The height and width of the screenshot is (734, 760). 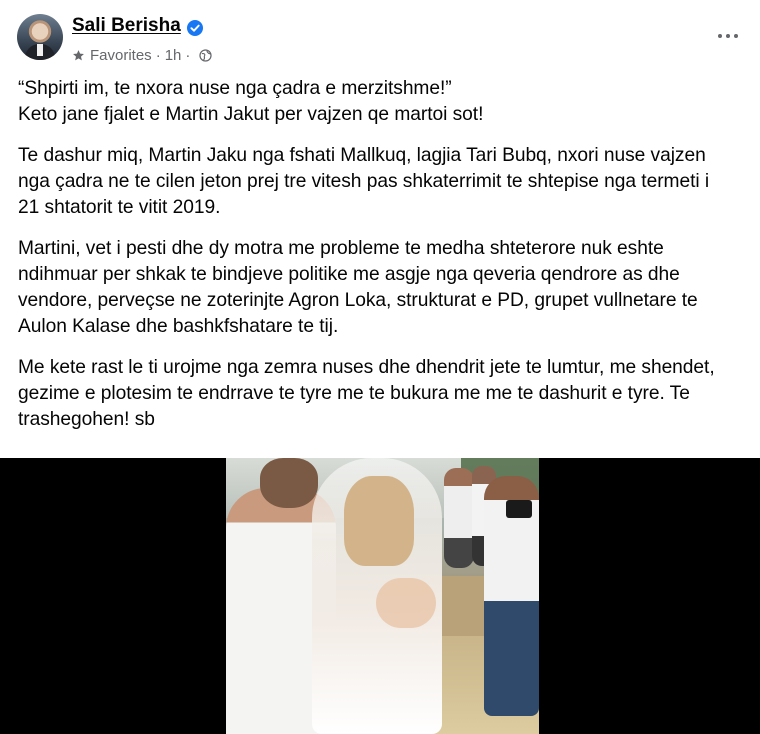 I want to click on verified-badge-icon, so click(x=195, y=28).